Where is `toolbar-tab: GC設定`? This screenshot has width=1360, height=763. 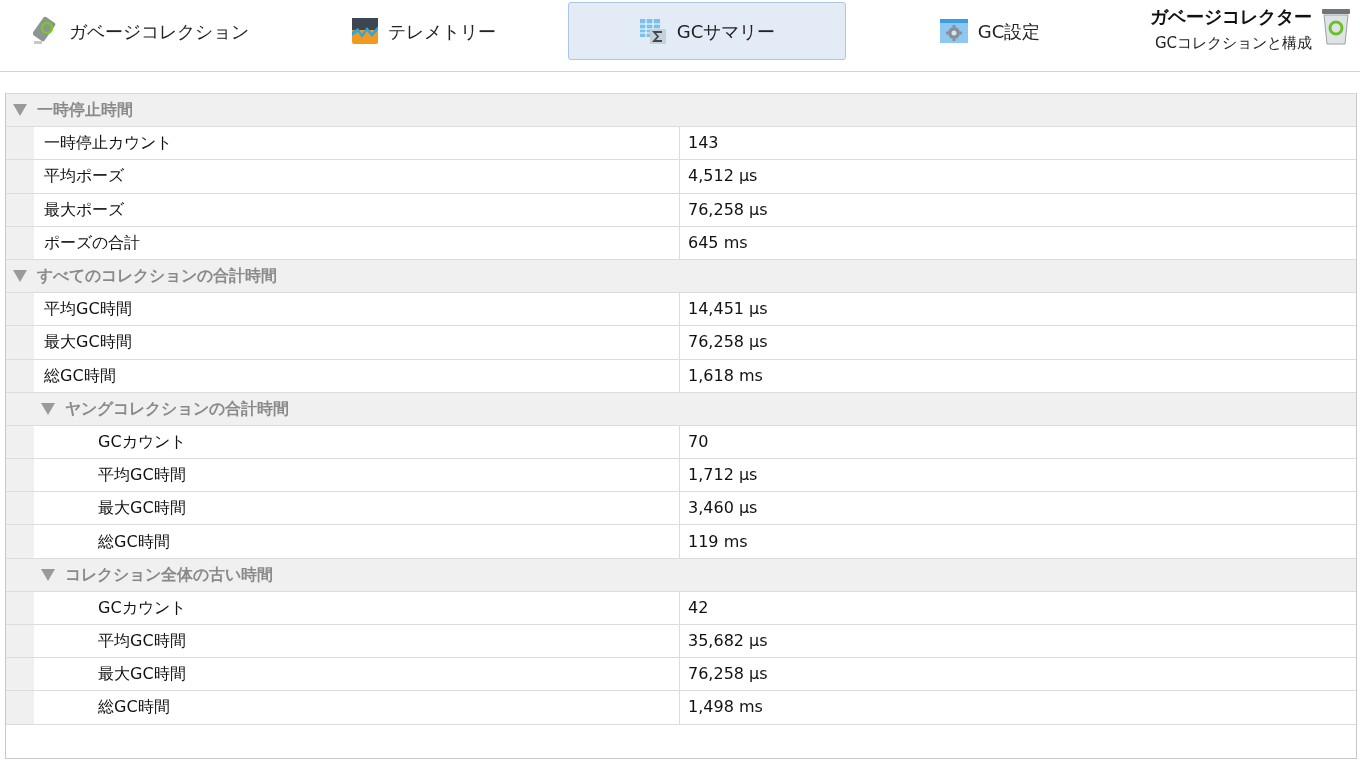
toolbar-tab: GC設定 is located at coordinates (990, 31).